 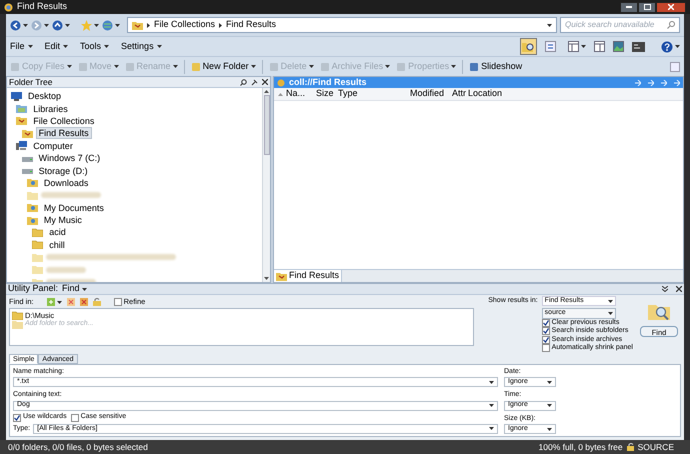 I want to click on minimize-icon, so click(x=629, y=7).